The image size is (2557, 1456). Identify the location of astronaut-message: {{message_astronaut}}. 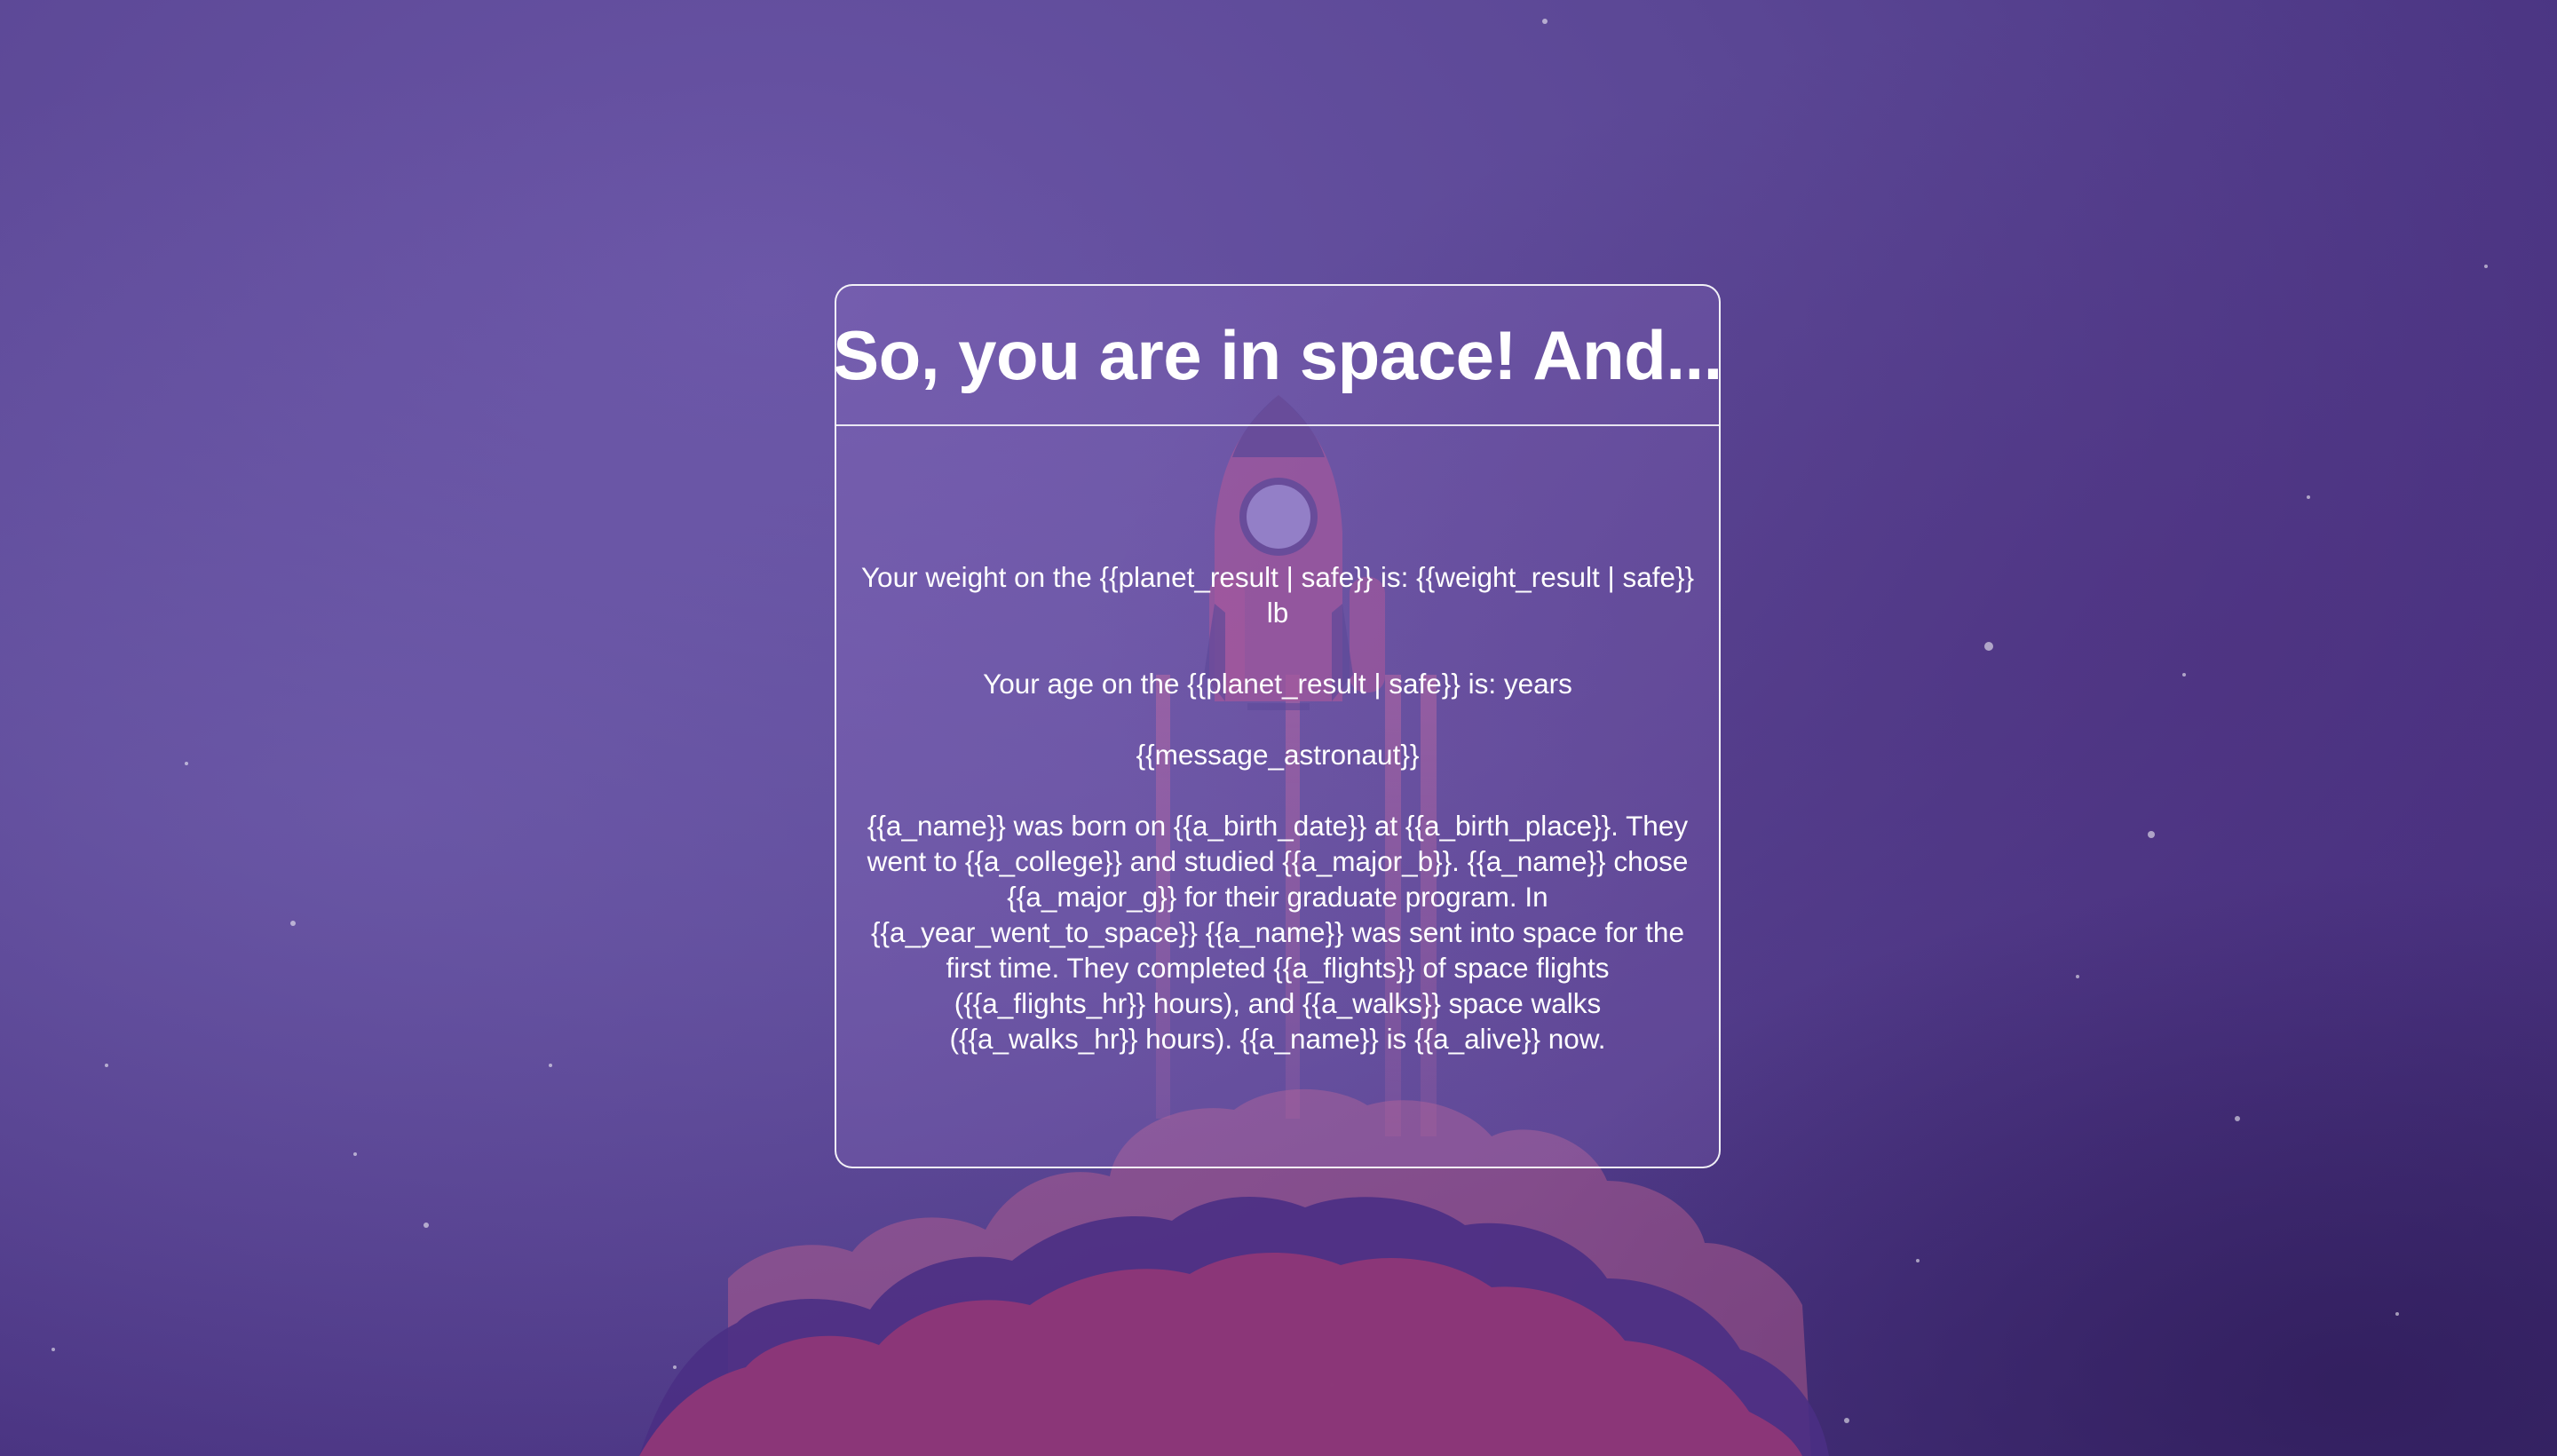
(1278, 755).